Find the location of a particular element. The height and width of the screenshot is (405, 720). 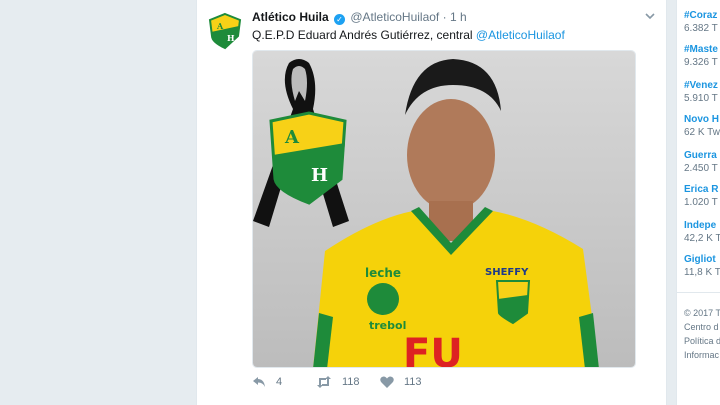

footer-link: Informac is located at coordinates (701, 355).